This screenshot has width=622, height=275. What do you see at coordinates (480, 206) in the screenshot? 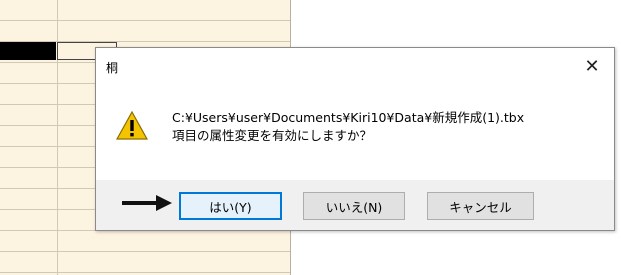
I see `cancel-button: キャンセル` at bounding box center [480, 206].